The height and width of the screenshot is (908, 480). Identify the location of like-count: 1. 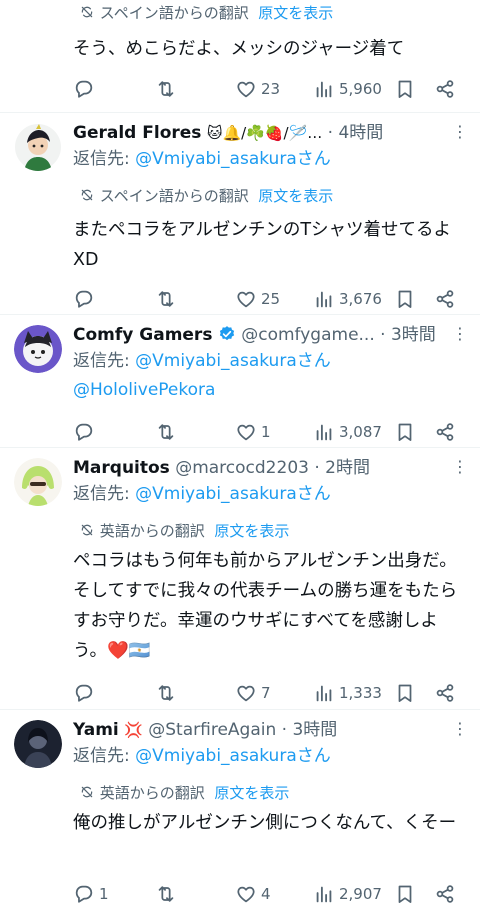
(266, 432).